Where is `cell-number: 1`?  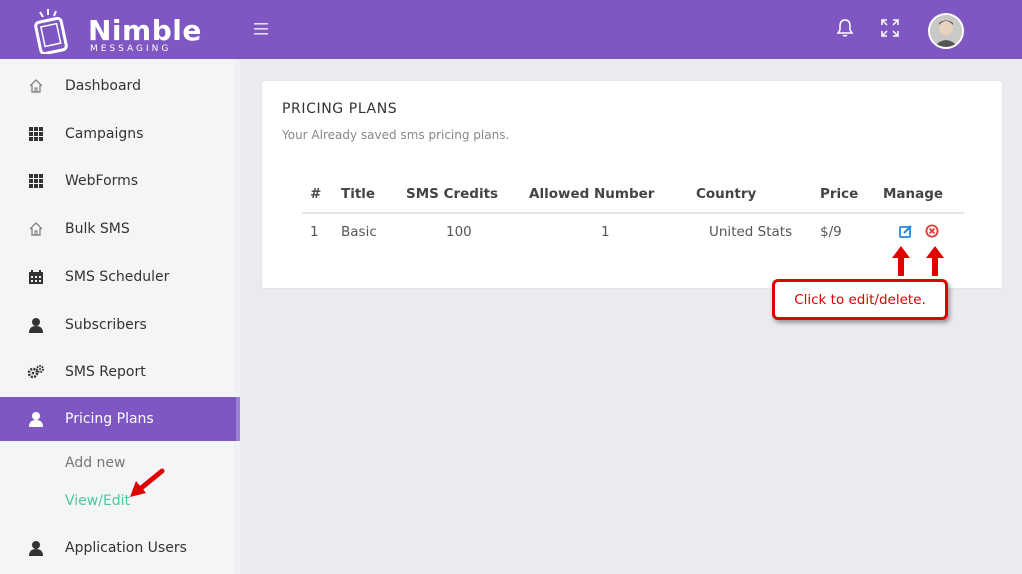
cell-number: 1 is located at coordinates (314, 232).